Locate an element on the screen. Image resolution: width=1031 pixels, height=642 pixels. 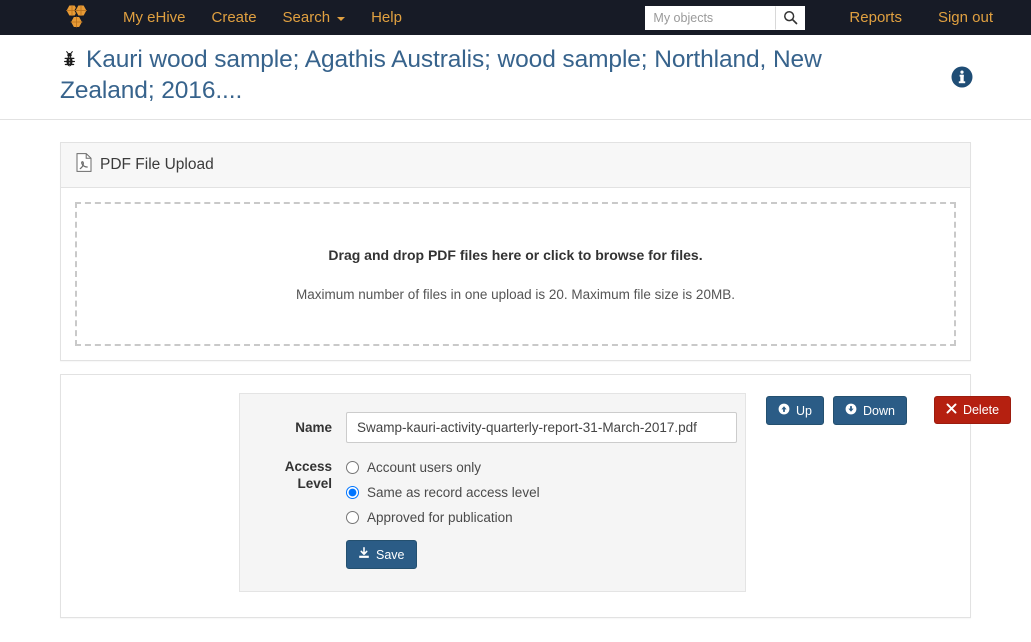
move-down-button-label: Down is located at coordinates (878, 410).